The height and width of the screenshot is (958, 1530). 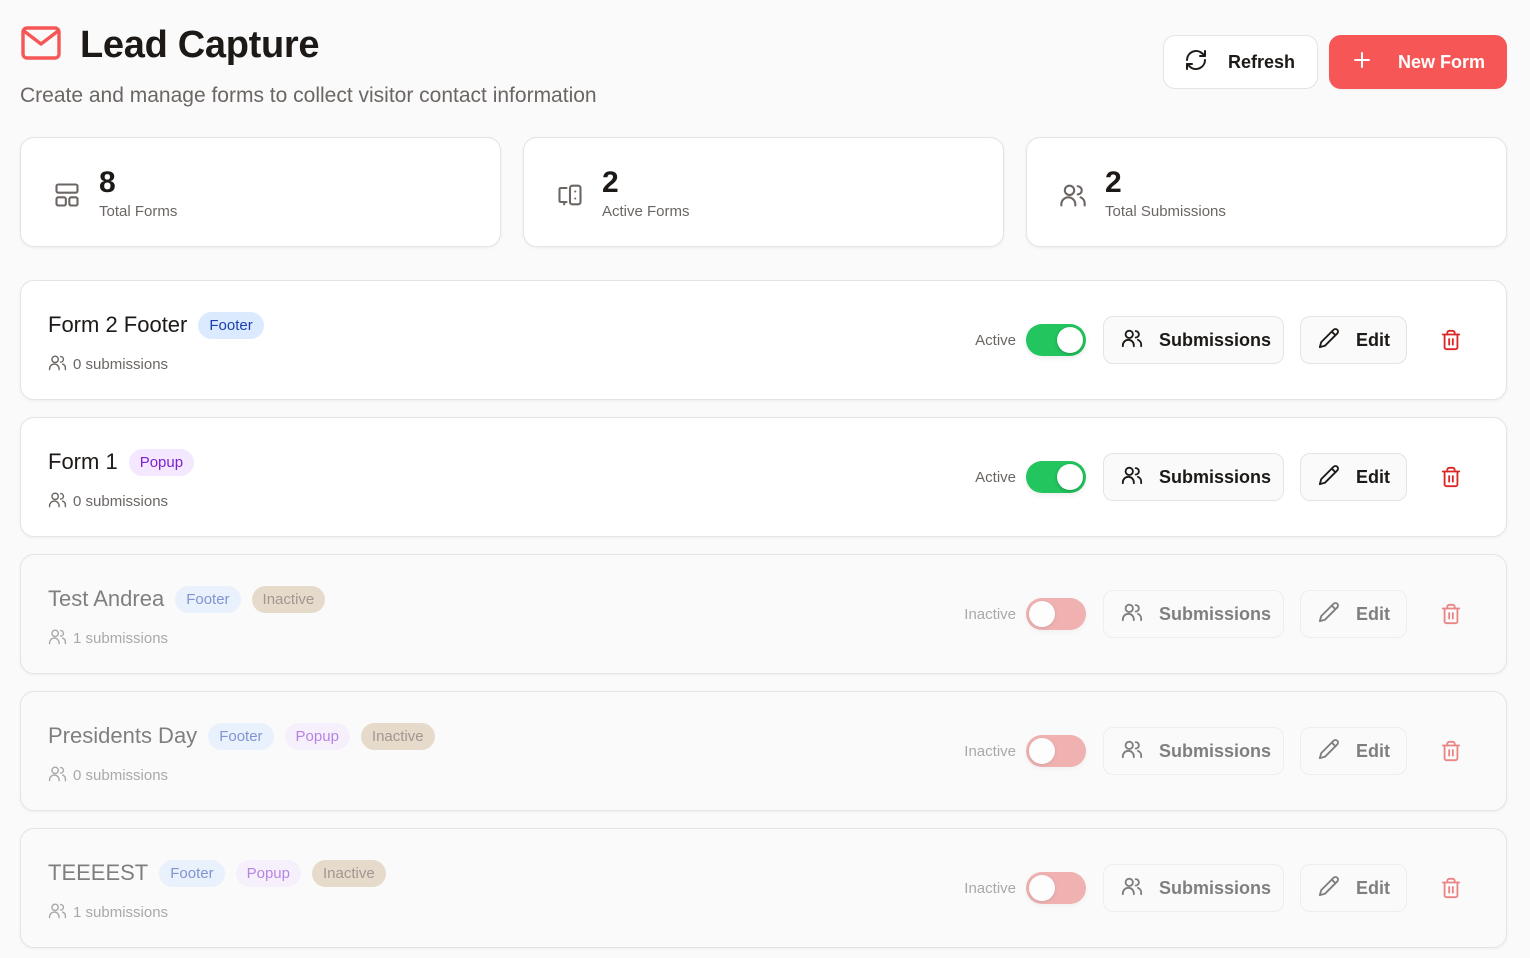 I want to click on form-name-row: Form 2 Footer Footer, so click(x=156, y=325).